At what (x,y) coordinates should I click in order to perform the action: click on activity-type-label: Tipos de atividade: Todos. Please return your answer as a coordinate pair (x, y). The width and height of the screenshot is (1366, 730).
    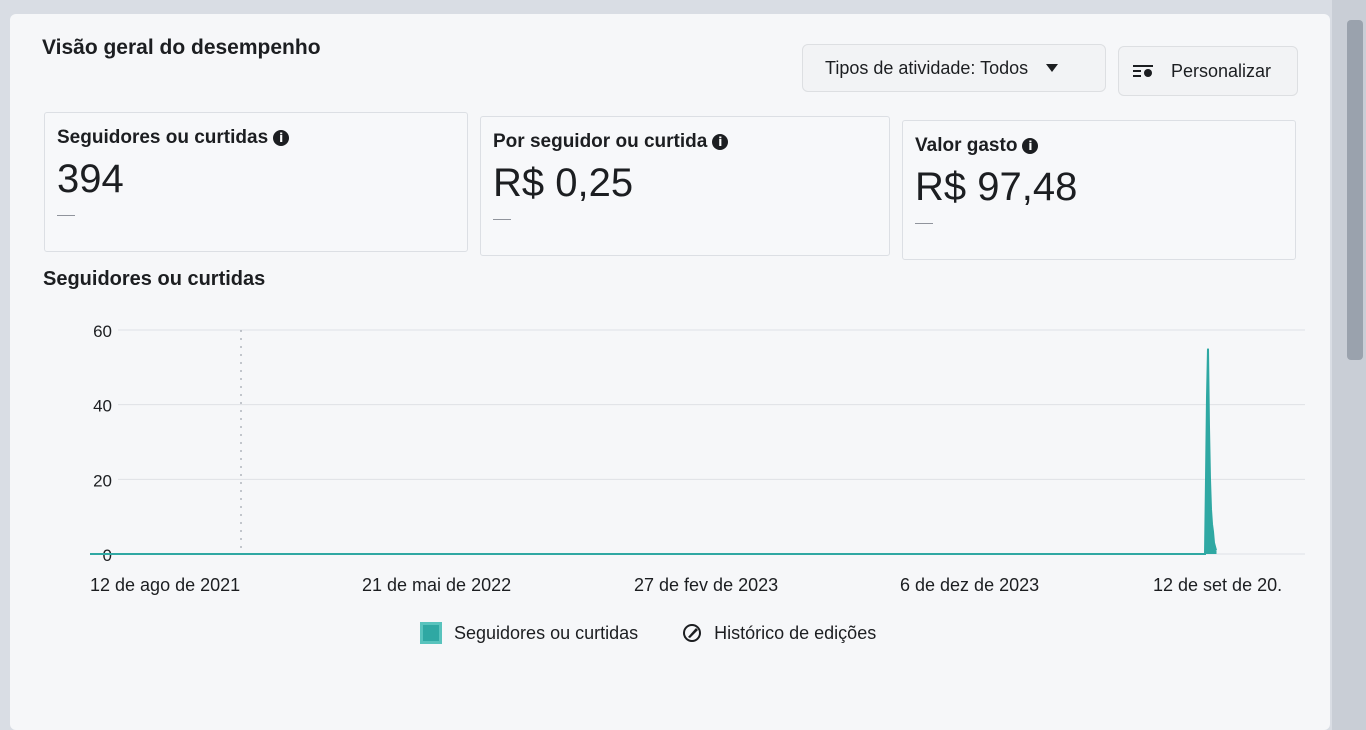
    Looking at the image, I should click on (927, 67).